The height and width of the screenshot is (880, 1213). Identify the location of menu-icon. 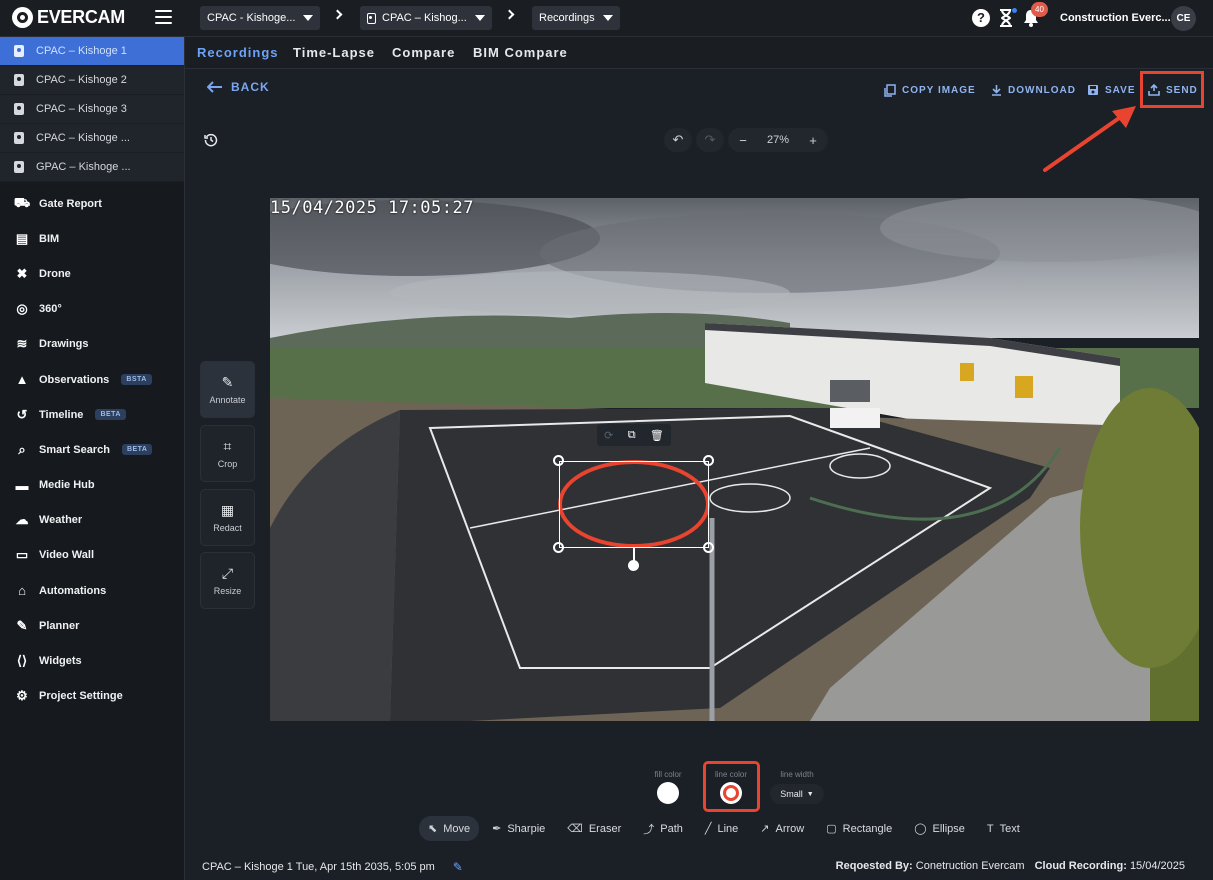
(163, 17).